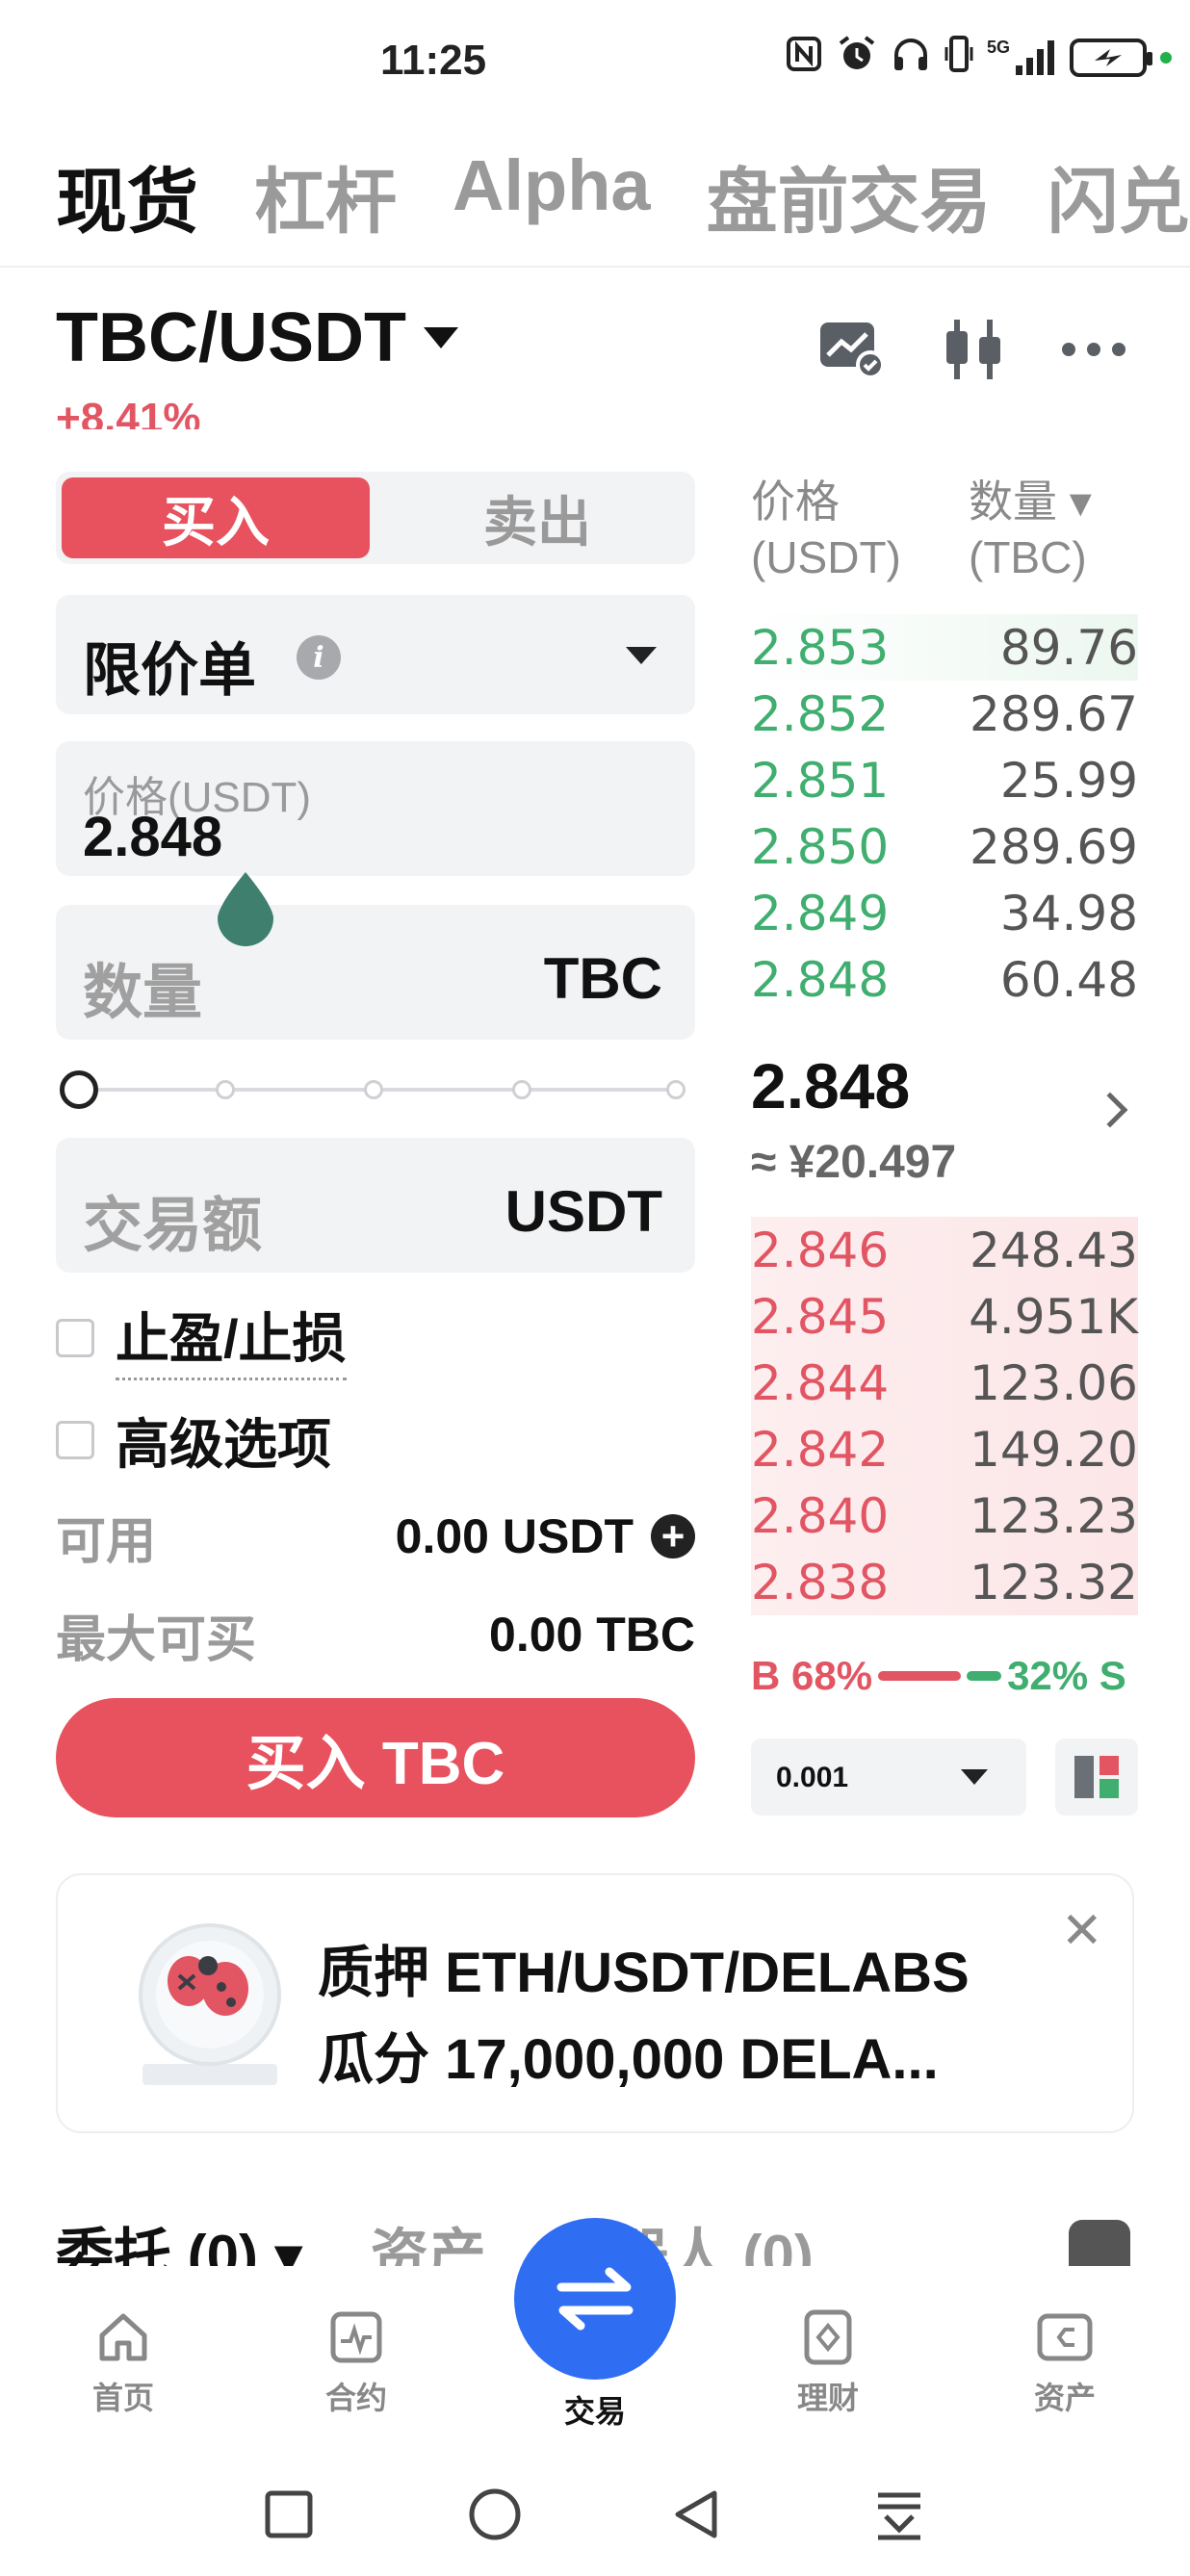 Image resolution: width=1190 pixels, height=2576 pixels. I want to click on precision-select: 0.001, so click(889, 1778).